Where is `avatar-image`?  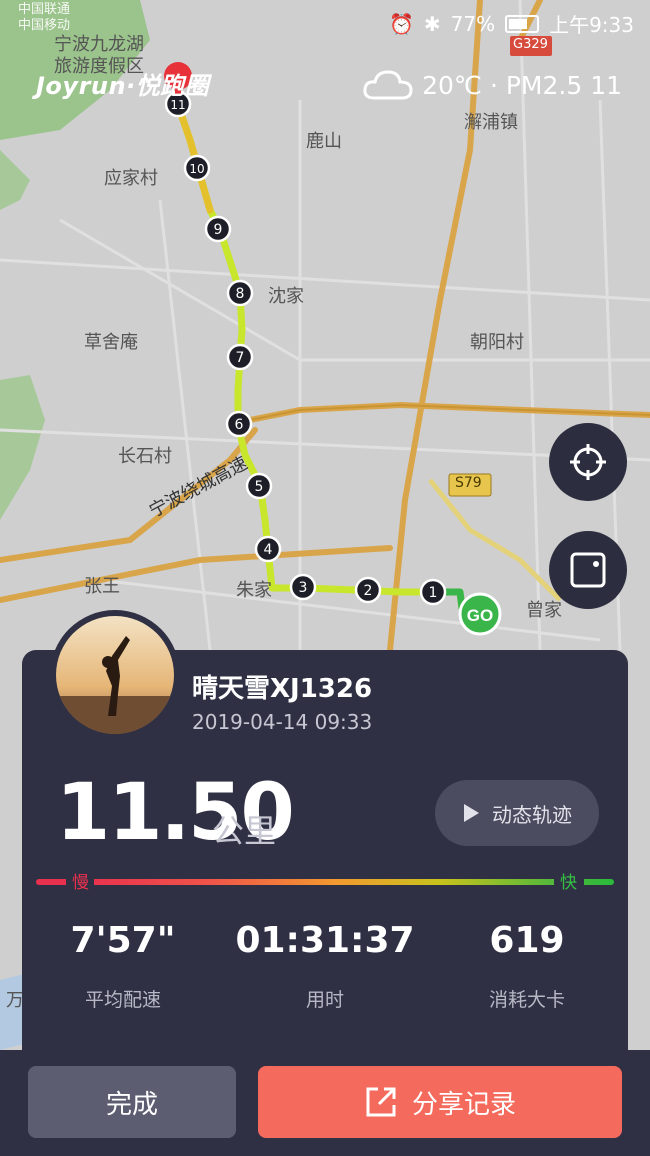
avatar-image is located at coordinates (115, 675).